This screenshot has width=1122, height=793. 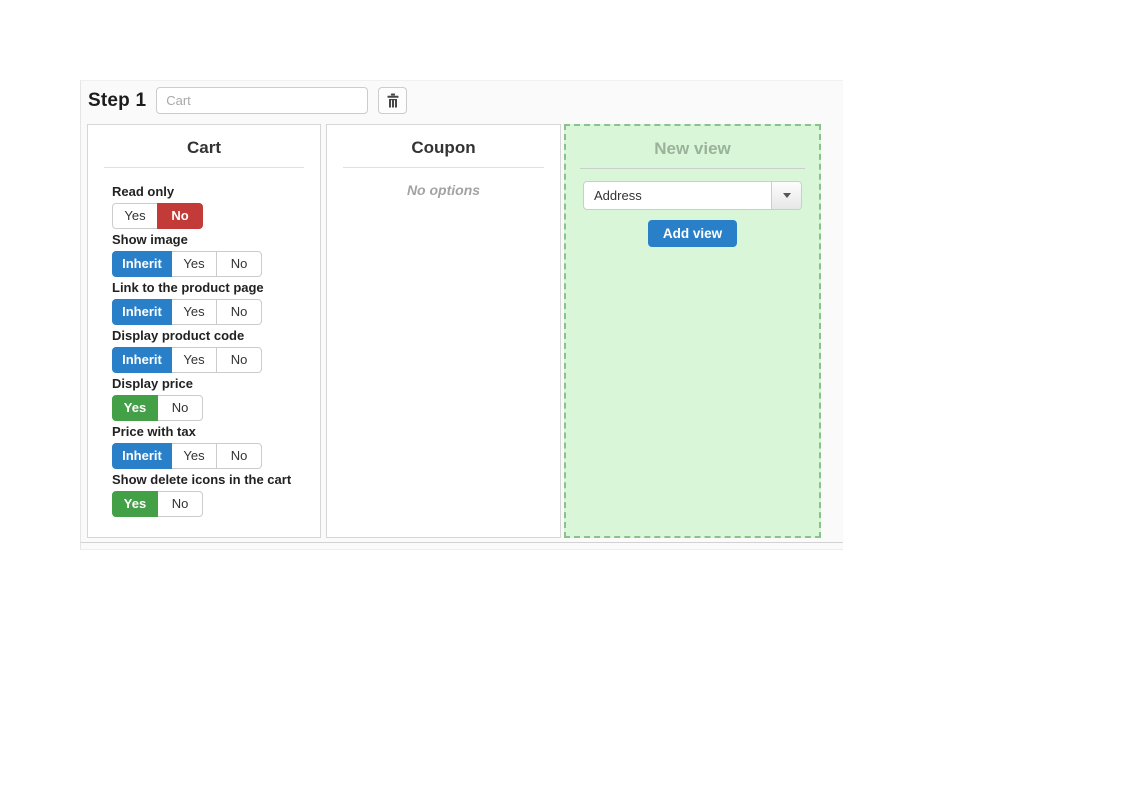 I want to click on toggle-option-display-price-yes: Yes, so click(x=135, y=408).